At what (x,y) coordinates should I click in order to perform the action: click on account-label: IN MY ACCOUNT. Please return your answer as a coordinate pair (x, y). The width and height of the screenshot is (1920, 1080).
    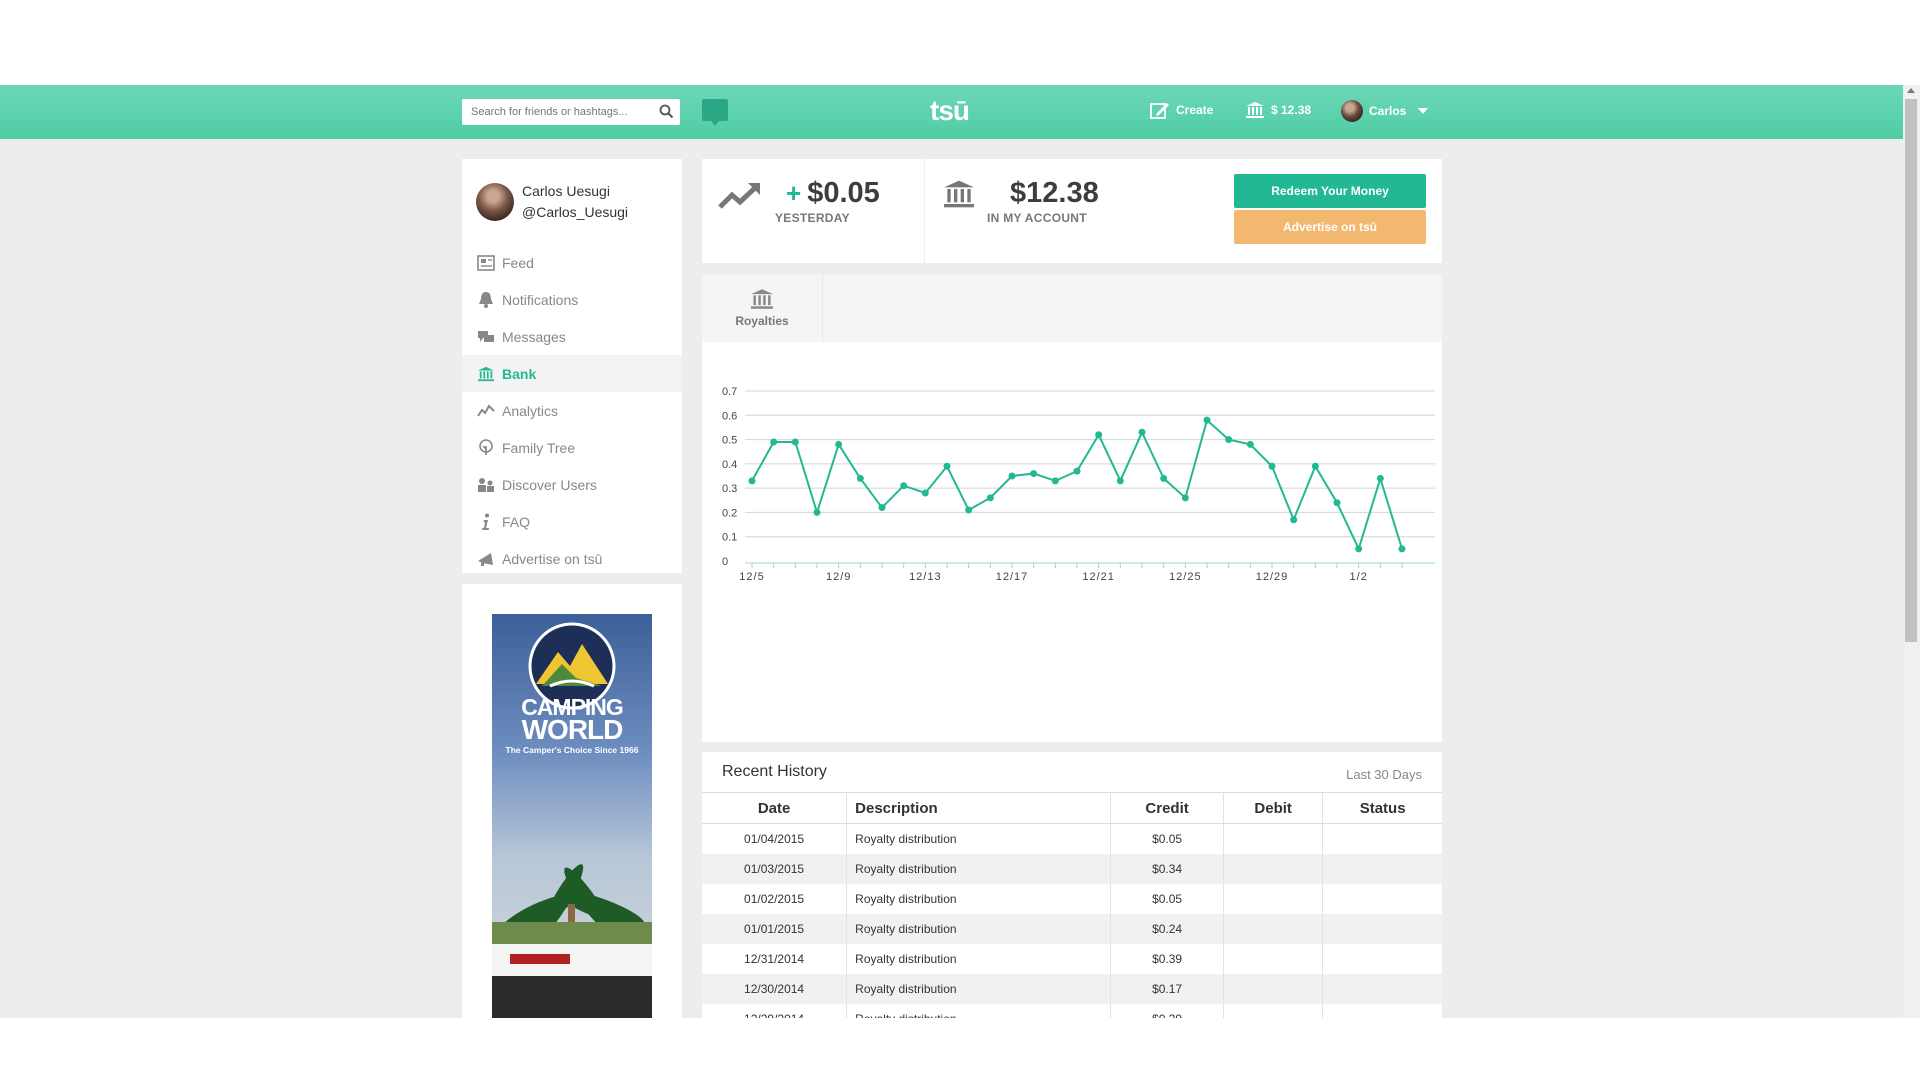
    Looking at the image, I should click on (1037, 218).